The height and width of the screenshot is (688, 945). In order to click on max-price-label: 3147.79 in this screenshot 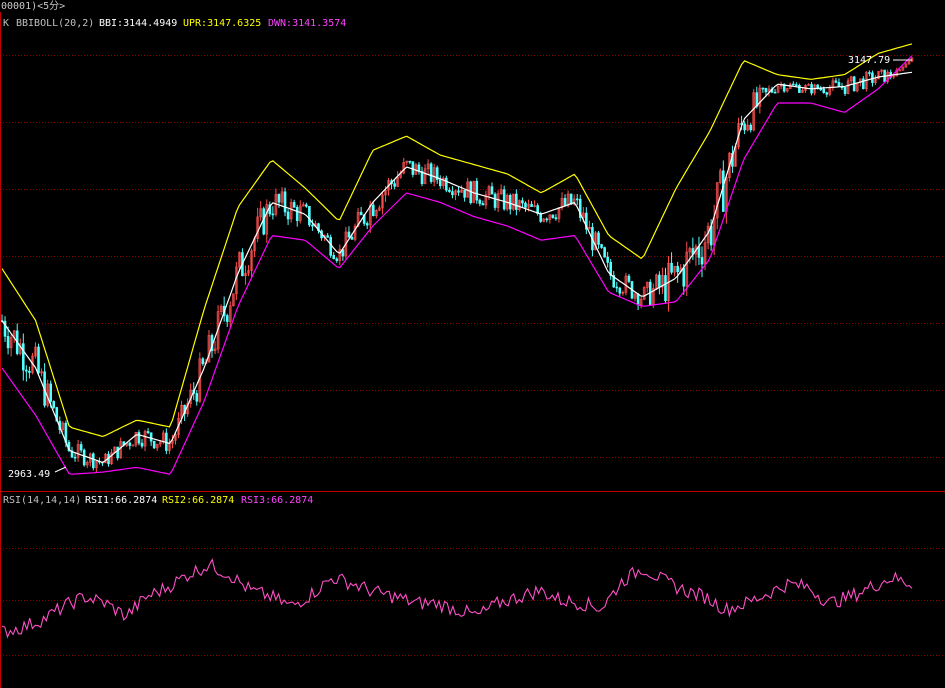, I will do `click(869, 60)`.